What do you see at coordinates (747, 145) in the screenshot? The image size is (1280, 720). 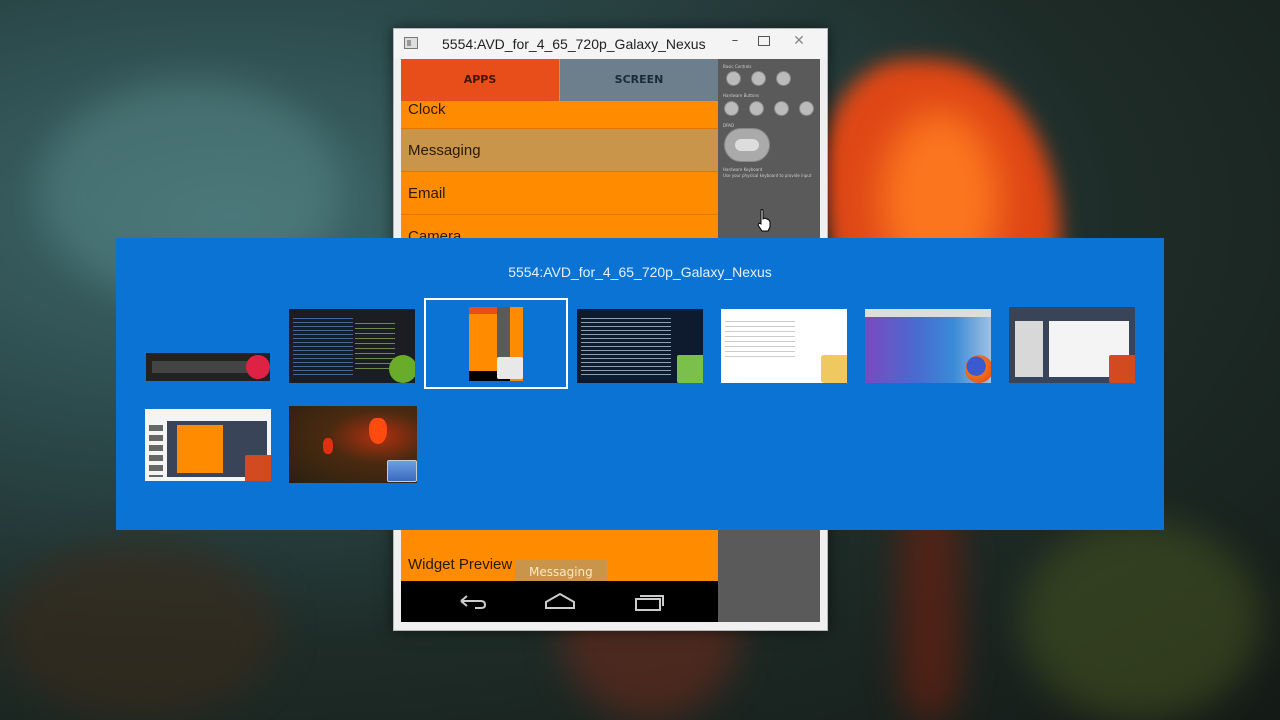 I see `dpad-control` at bounding box center [747, 145].